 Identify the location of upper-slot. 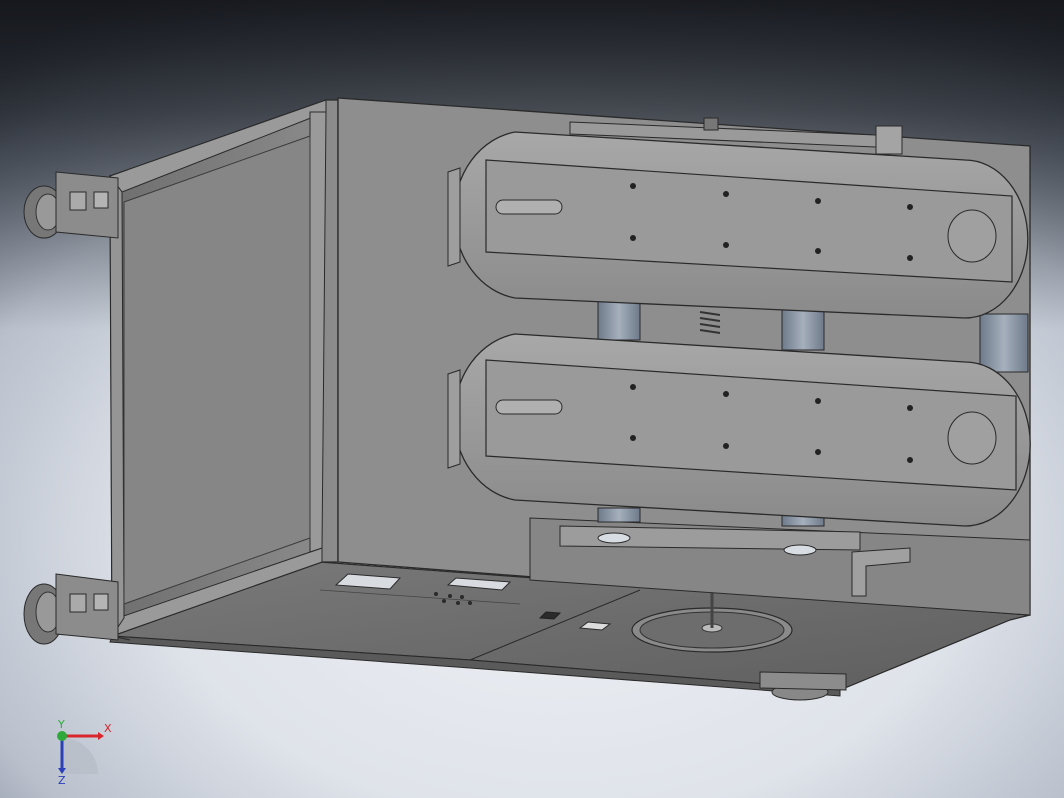
(529, 207).